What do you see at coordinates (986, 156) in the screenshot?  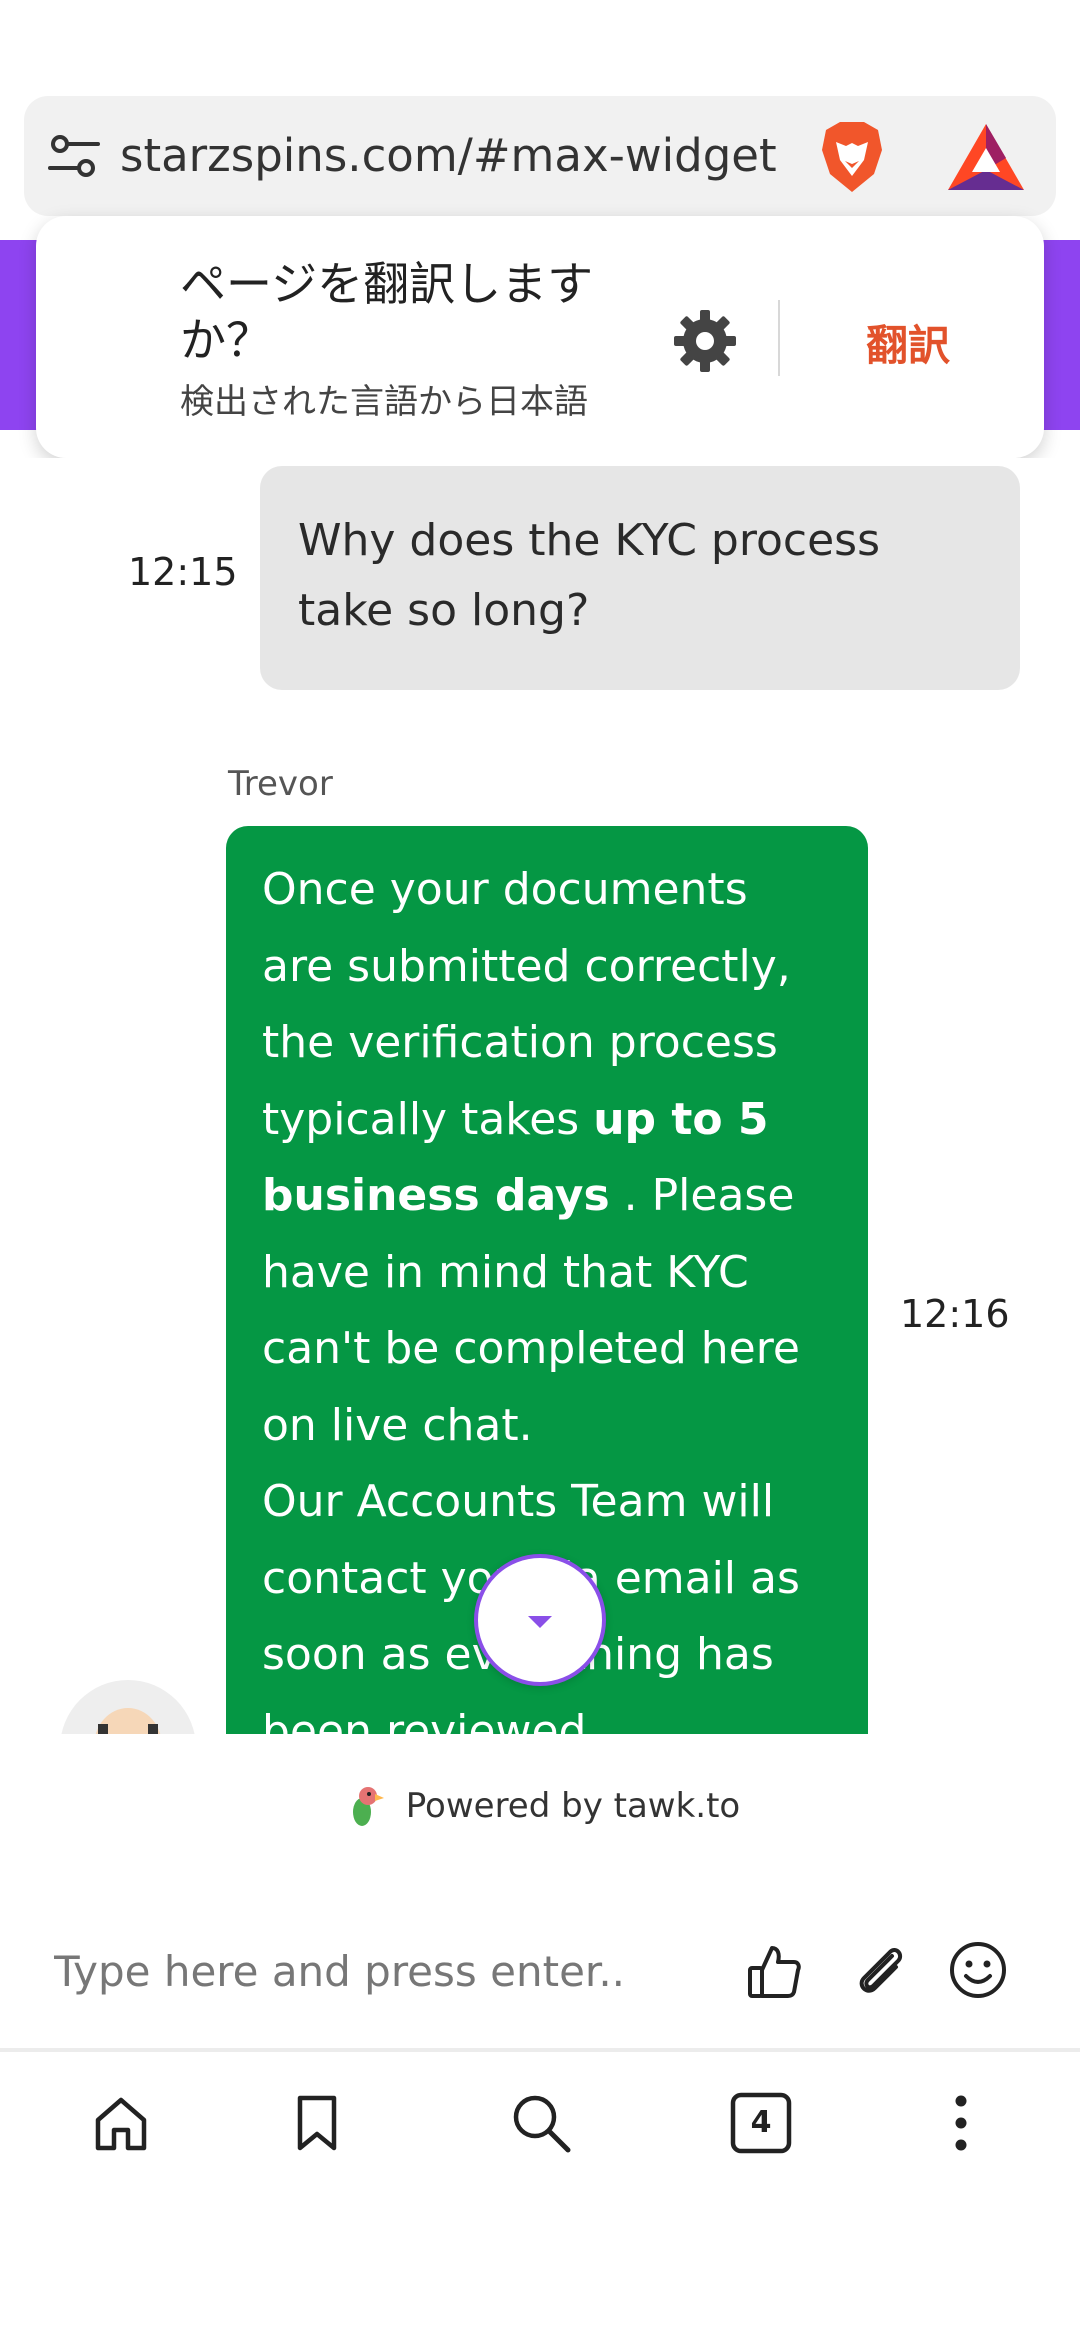 I see `bat-triangle-icon` at bounding box center [986, 156].